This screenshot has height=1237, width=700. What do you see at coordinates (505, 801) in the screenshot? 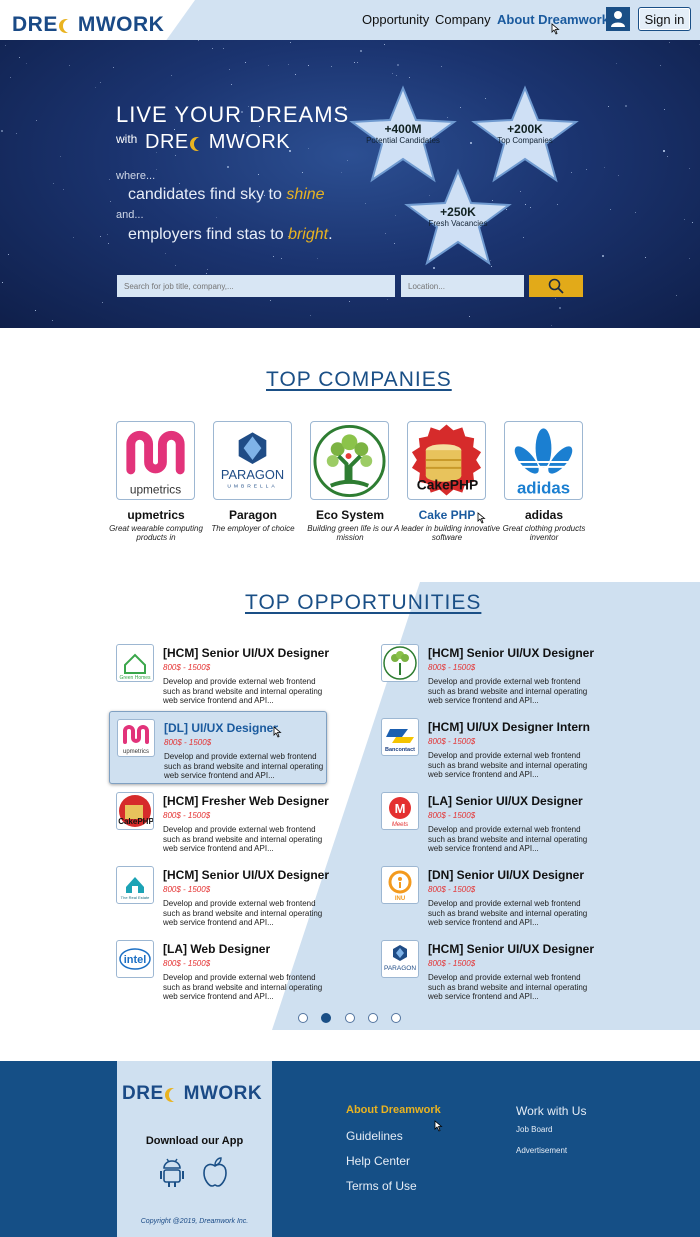
I see `job-title: [LA] Senior UI/UX Designer` at bounding box center [505, 801].